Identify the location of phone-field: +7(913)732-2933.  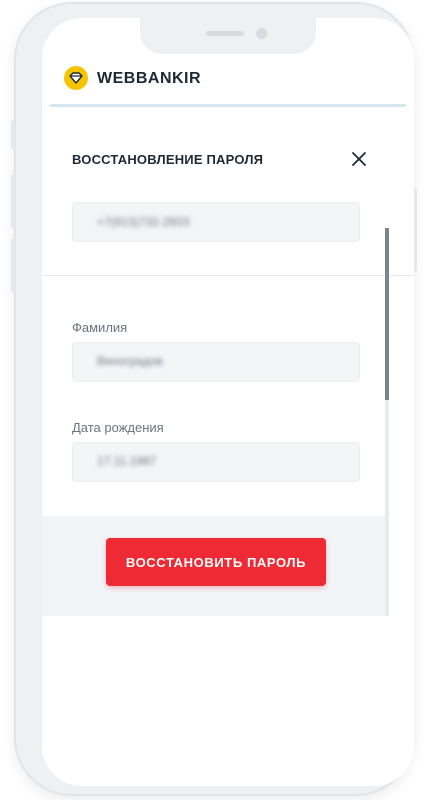
(216, 222).